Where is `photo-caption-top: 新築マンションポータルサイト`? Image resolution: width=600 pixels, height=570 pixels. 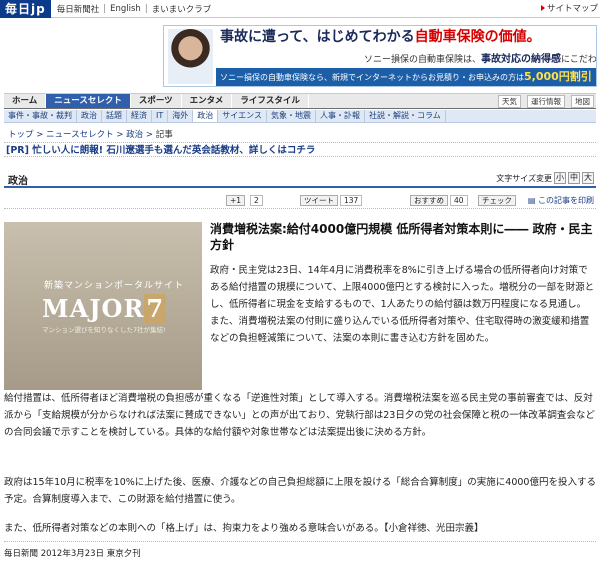
photo-caption-top: 新築マンションポータルサイト is located at coordinates (114, 286).